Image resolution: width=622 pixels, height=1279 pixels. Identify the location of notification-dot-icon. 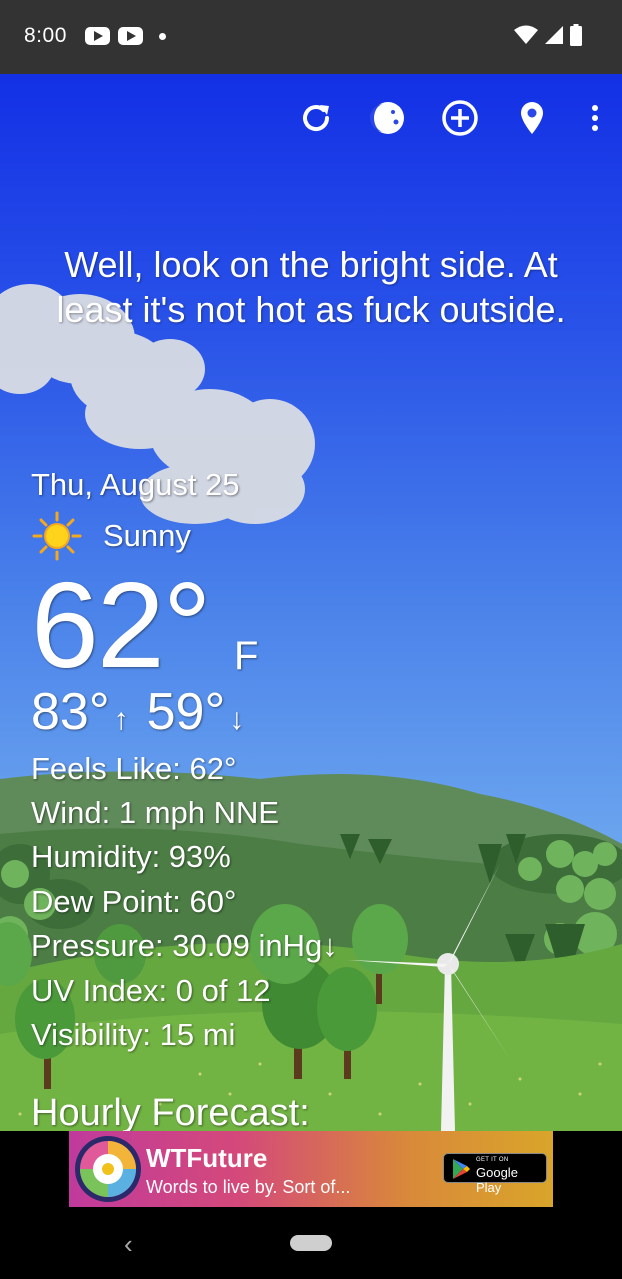
(162, 36).